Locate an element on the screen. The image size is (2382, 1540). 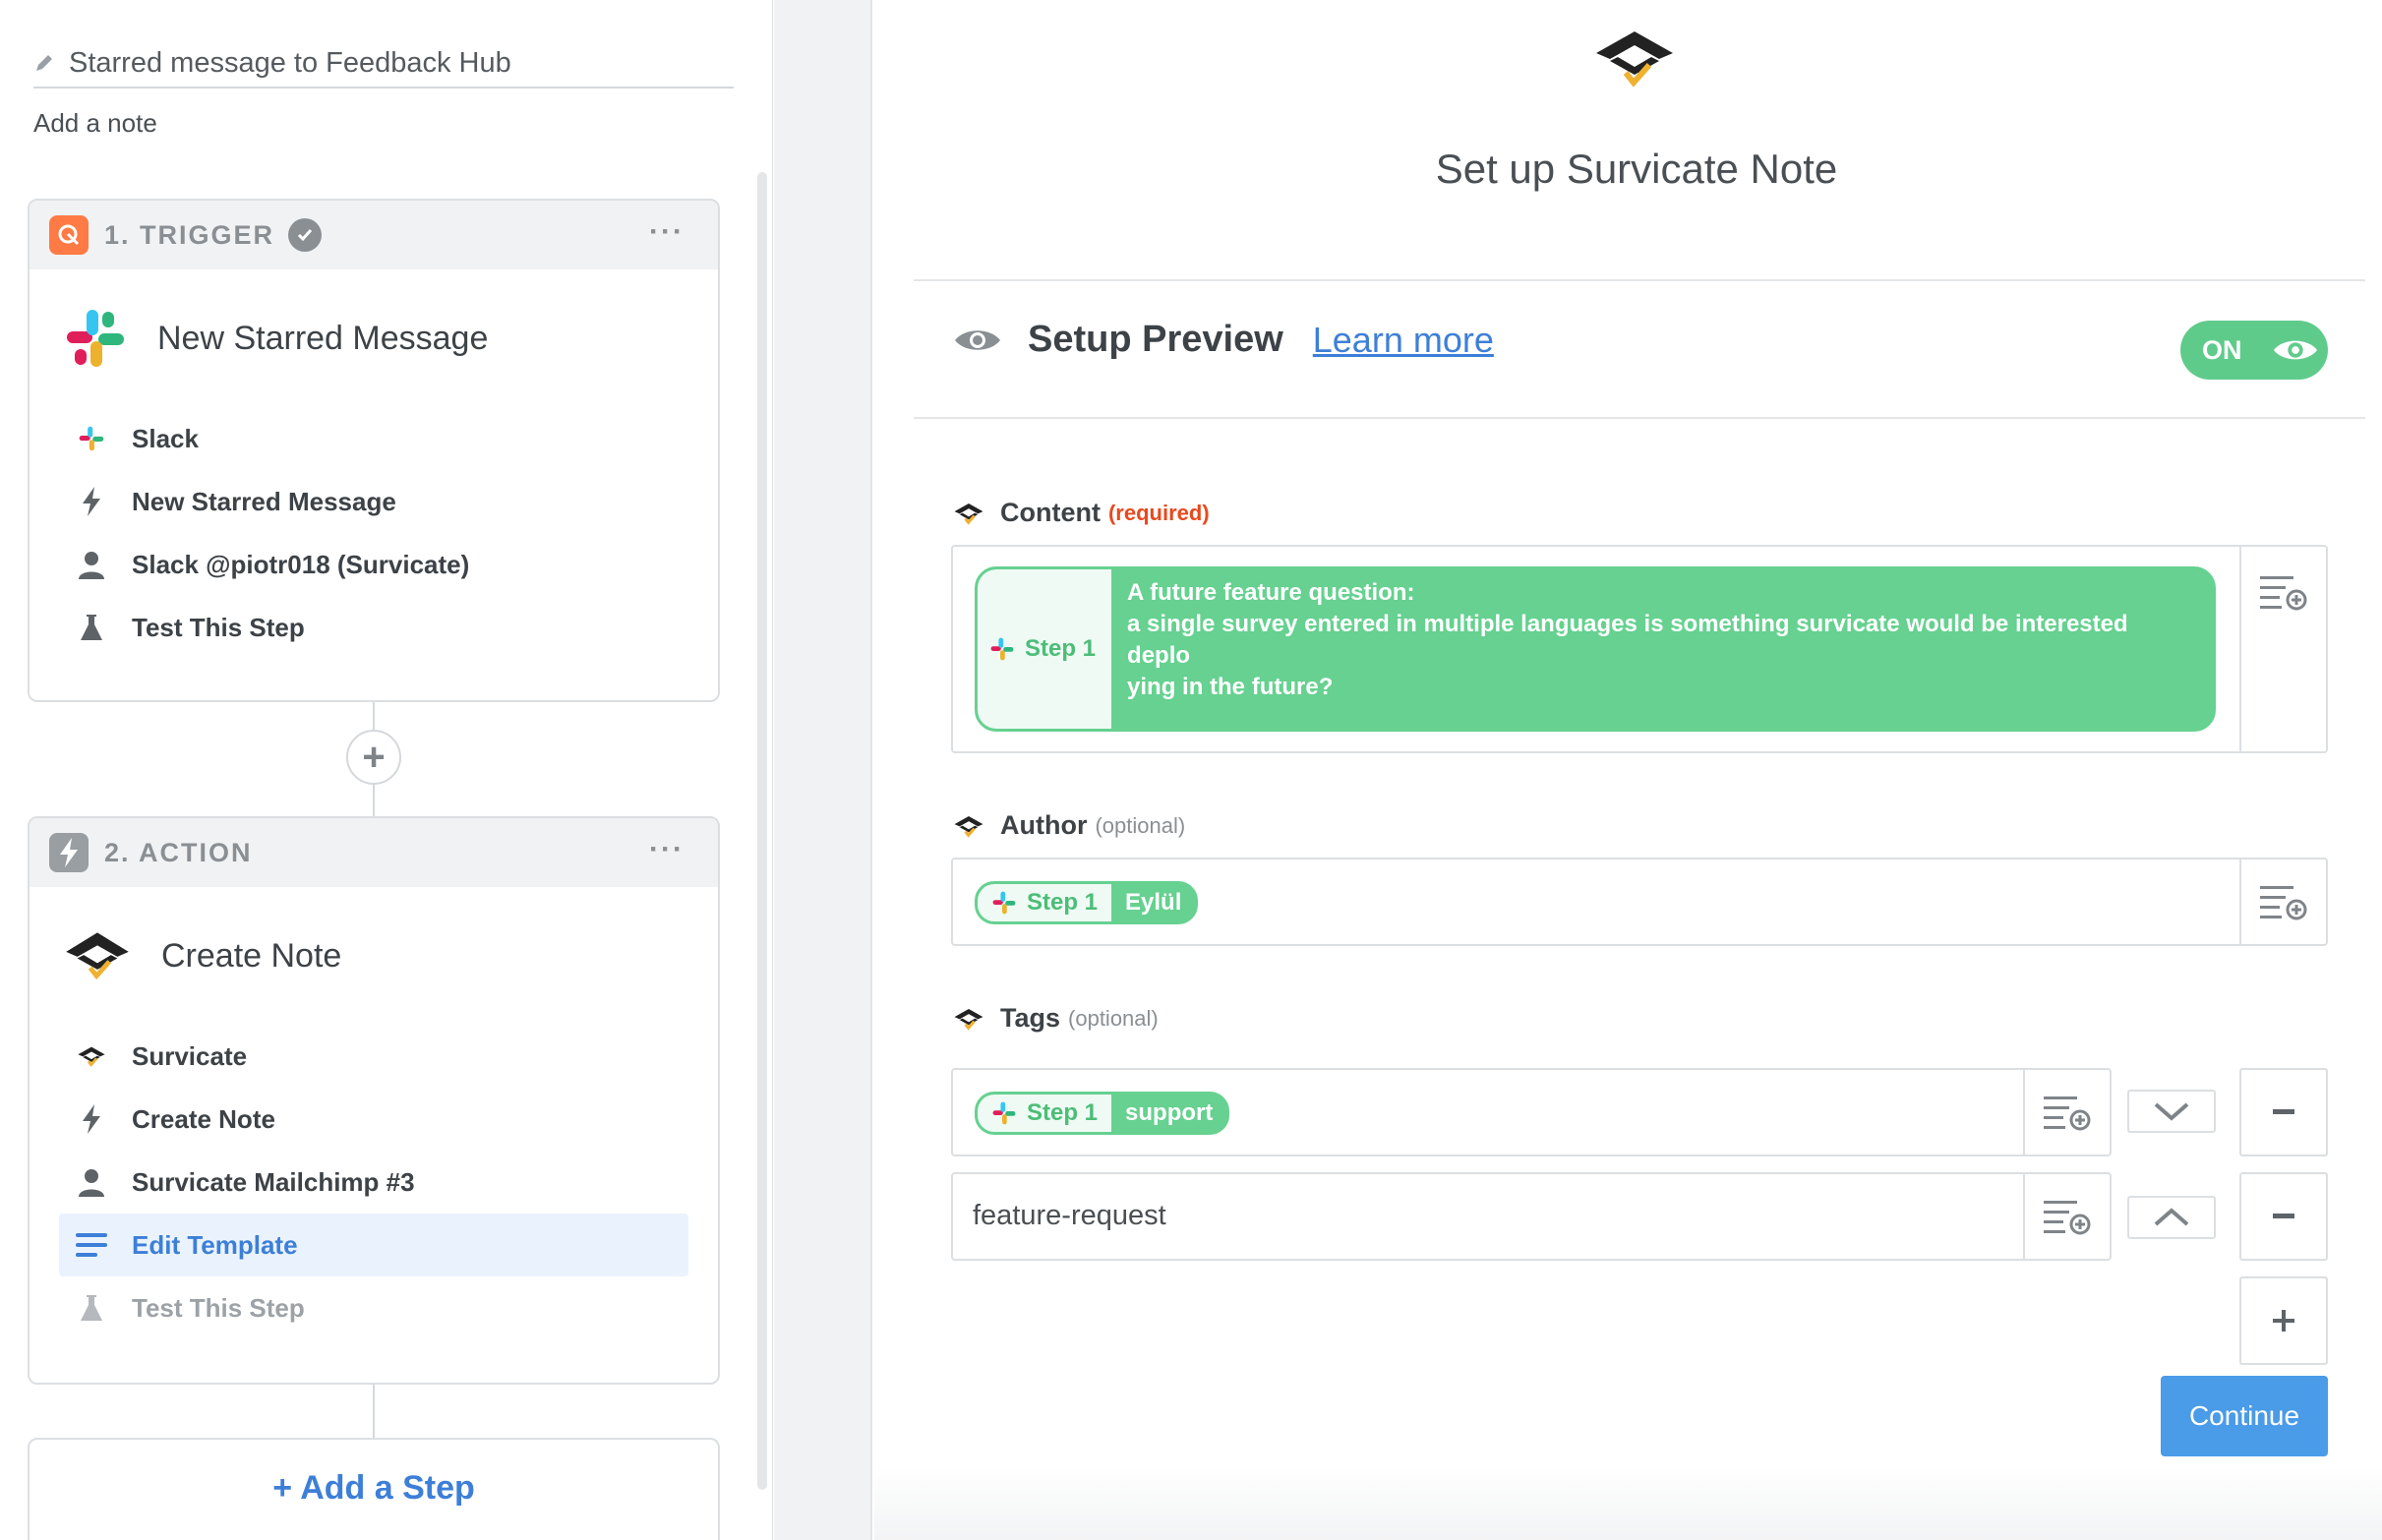
trigger-detail-app: Slack is located at coordinates (373, 439).